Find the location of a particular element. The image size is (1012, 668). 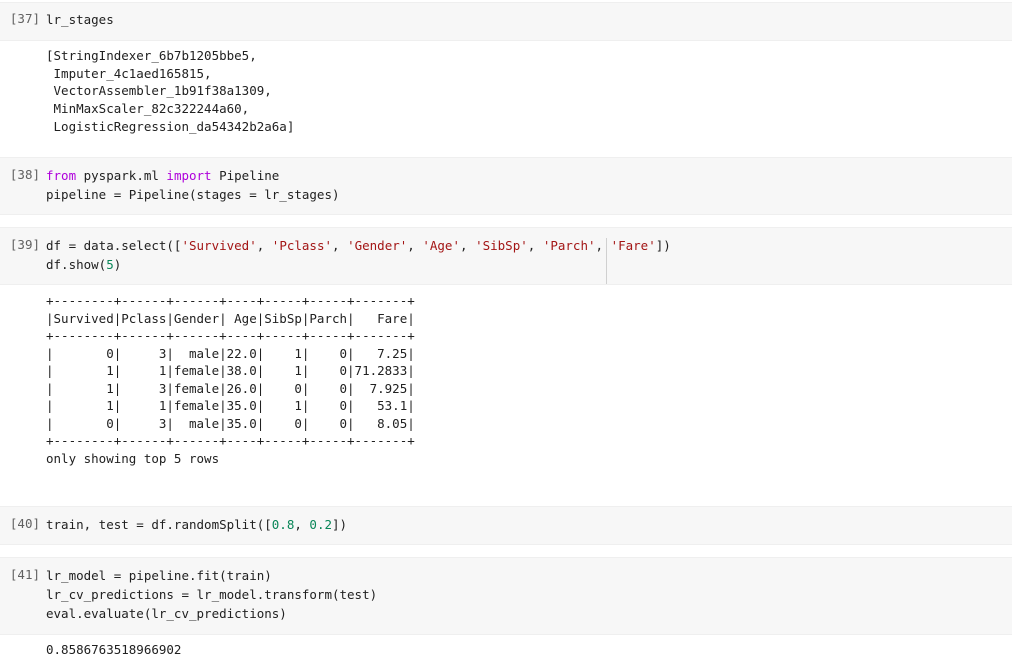

cell-output-line: 0.8586763518966902 is located at coordinates (114, 649).